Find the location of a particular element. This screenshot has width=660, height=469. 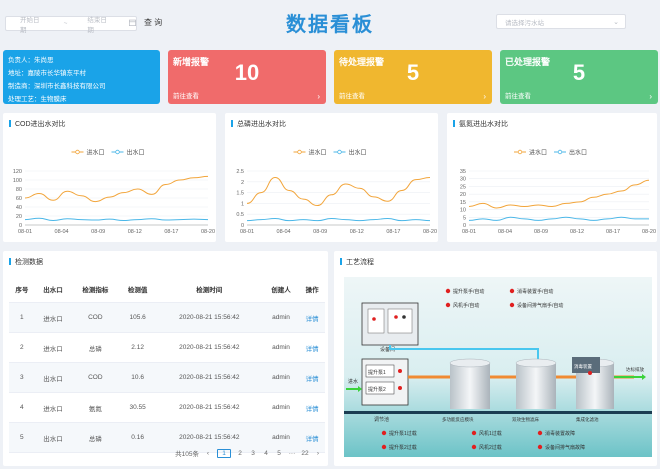

y-tick-label: 1.5 is located at coordinates (240, 194).